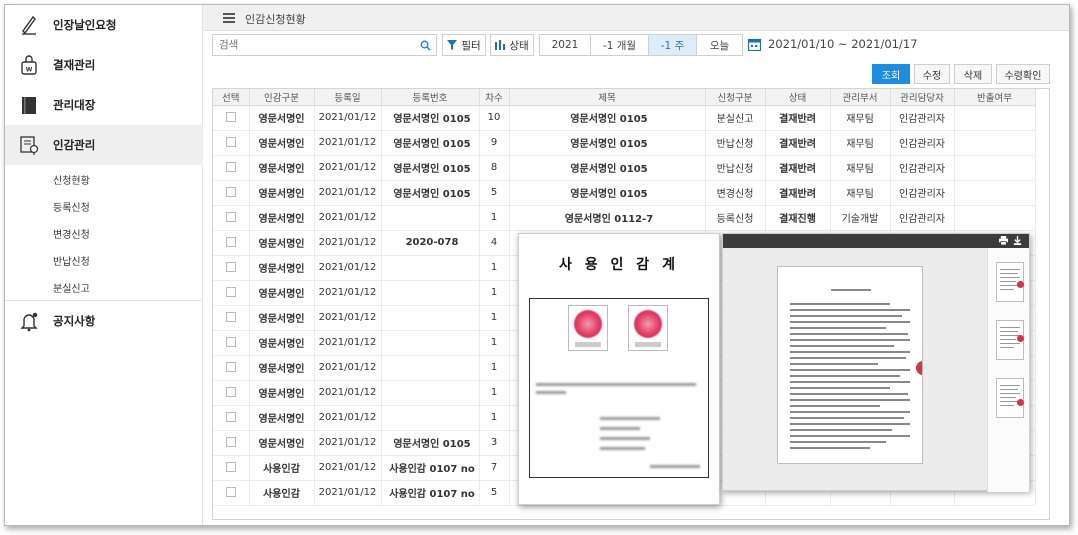 This screenshot has height=535, width=1078. What do you see at coordinates (494, 268) in the screenshot?
I see `cell-sequence: 1` at bounding box center [494, 268].